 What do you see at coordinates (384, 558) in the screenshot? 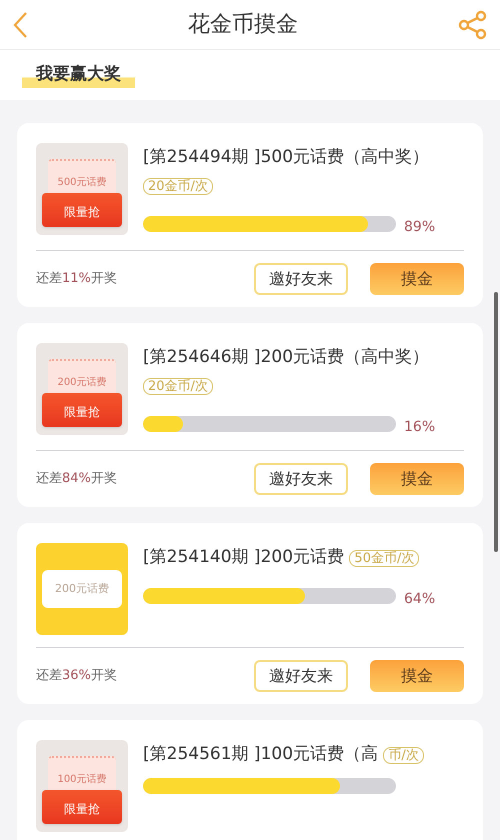
I see `price-badge: 50金币/次` at bounding box center [384, 558].